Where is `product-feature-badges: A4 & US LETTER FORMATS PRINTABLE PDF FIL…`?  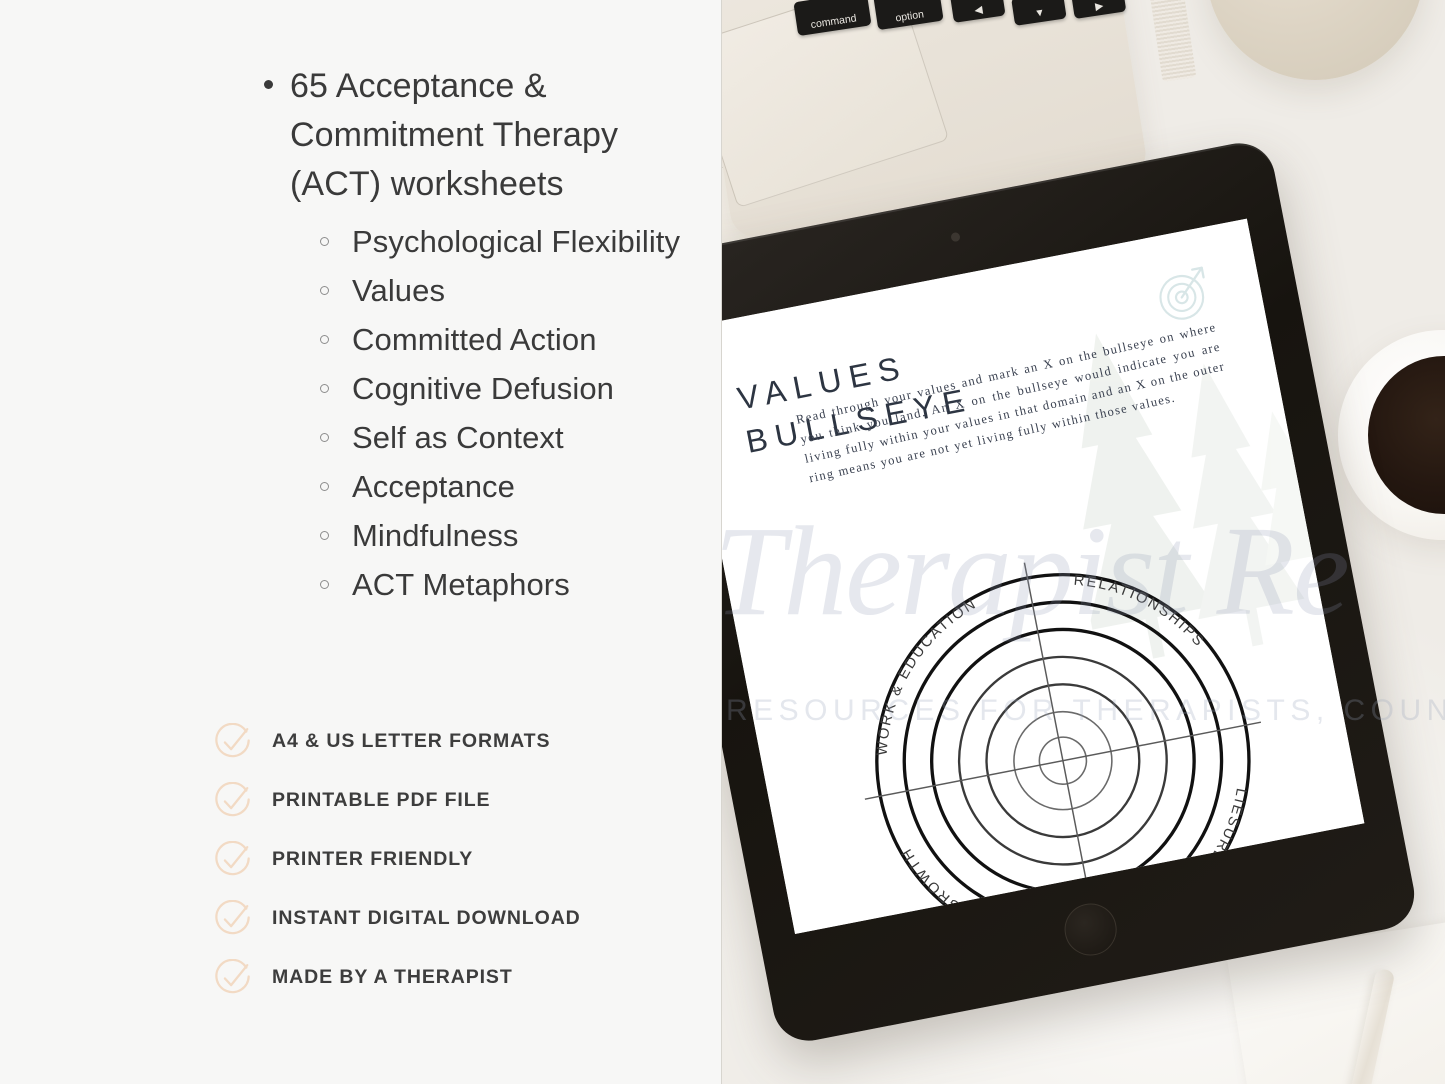 product-feature-badges: A4 & US LETTER FORMATS PRINTABLE PDF FIL… is located at coordinates (464, 859).